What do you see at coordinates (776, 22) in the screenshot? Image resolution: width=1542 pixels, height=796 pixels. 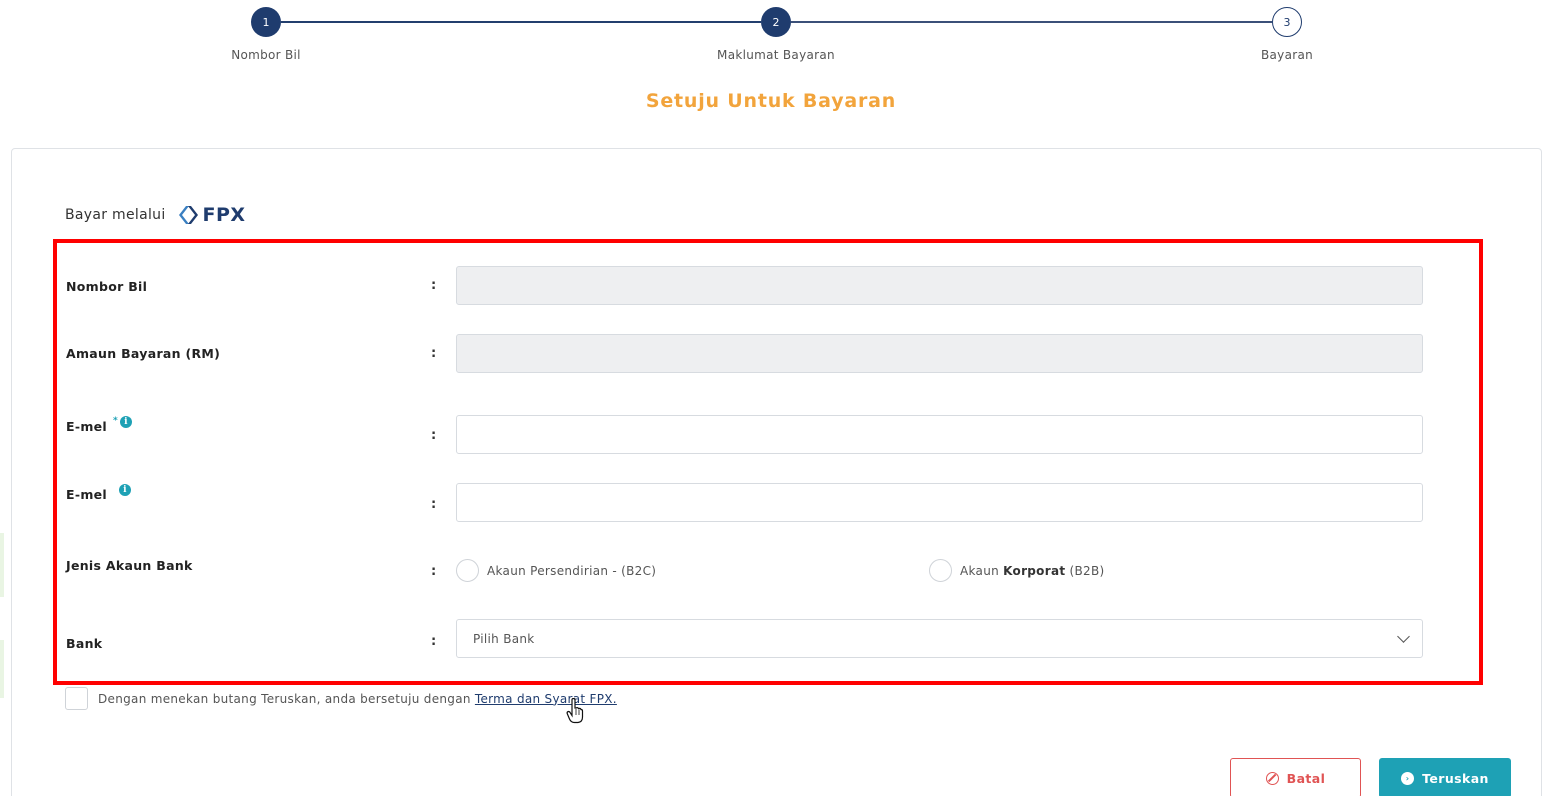 I see `step-2-indicator: 2` at bounding box center [776, 22].